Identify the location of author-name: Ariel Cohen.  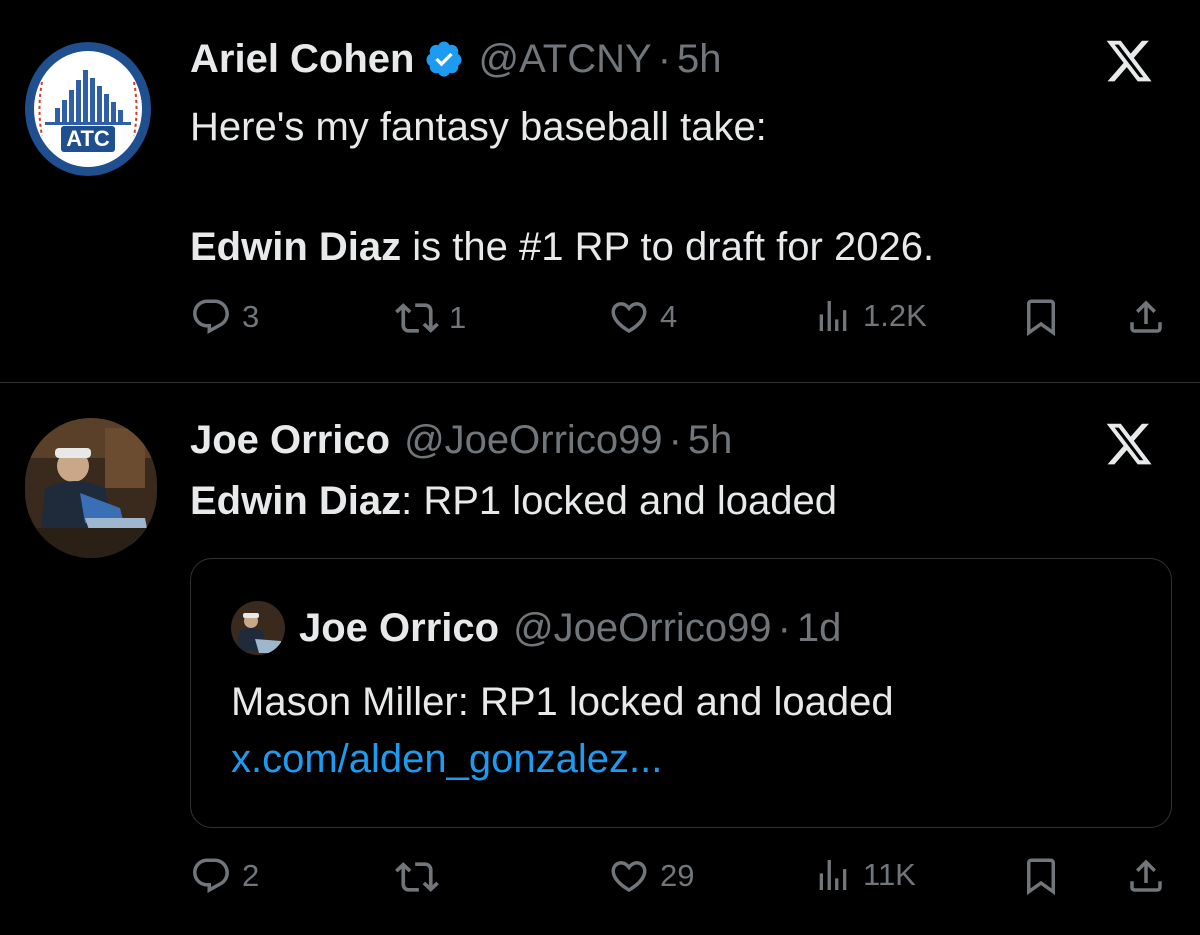
(302, 59).